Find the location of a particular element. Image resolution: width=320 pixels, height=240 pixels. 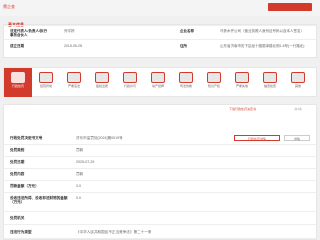

tab-judicial-assistance: 司法协助 is located at coordinates (186, 82).